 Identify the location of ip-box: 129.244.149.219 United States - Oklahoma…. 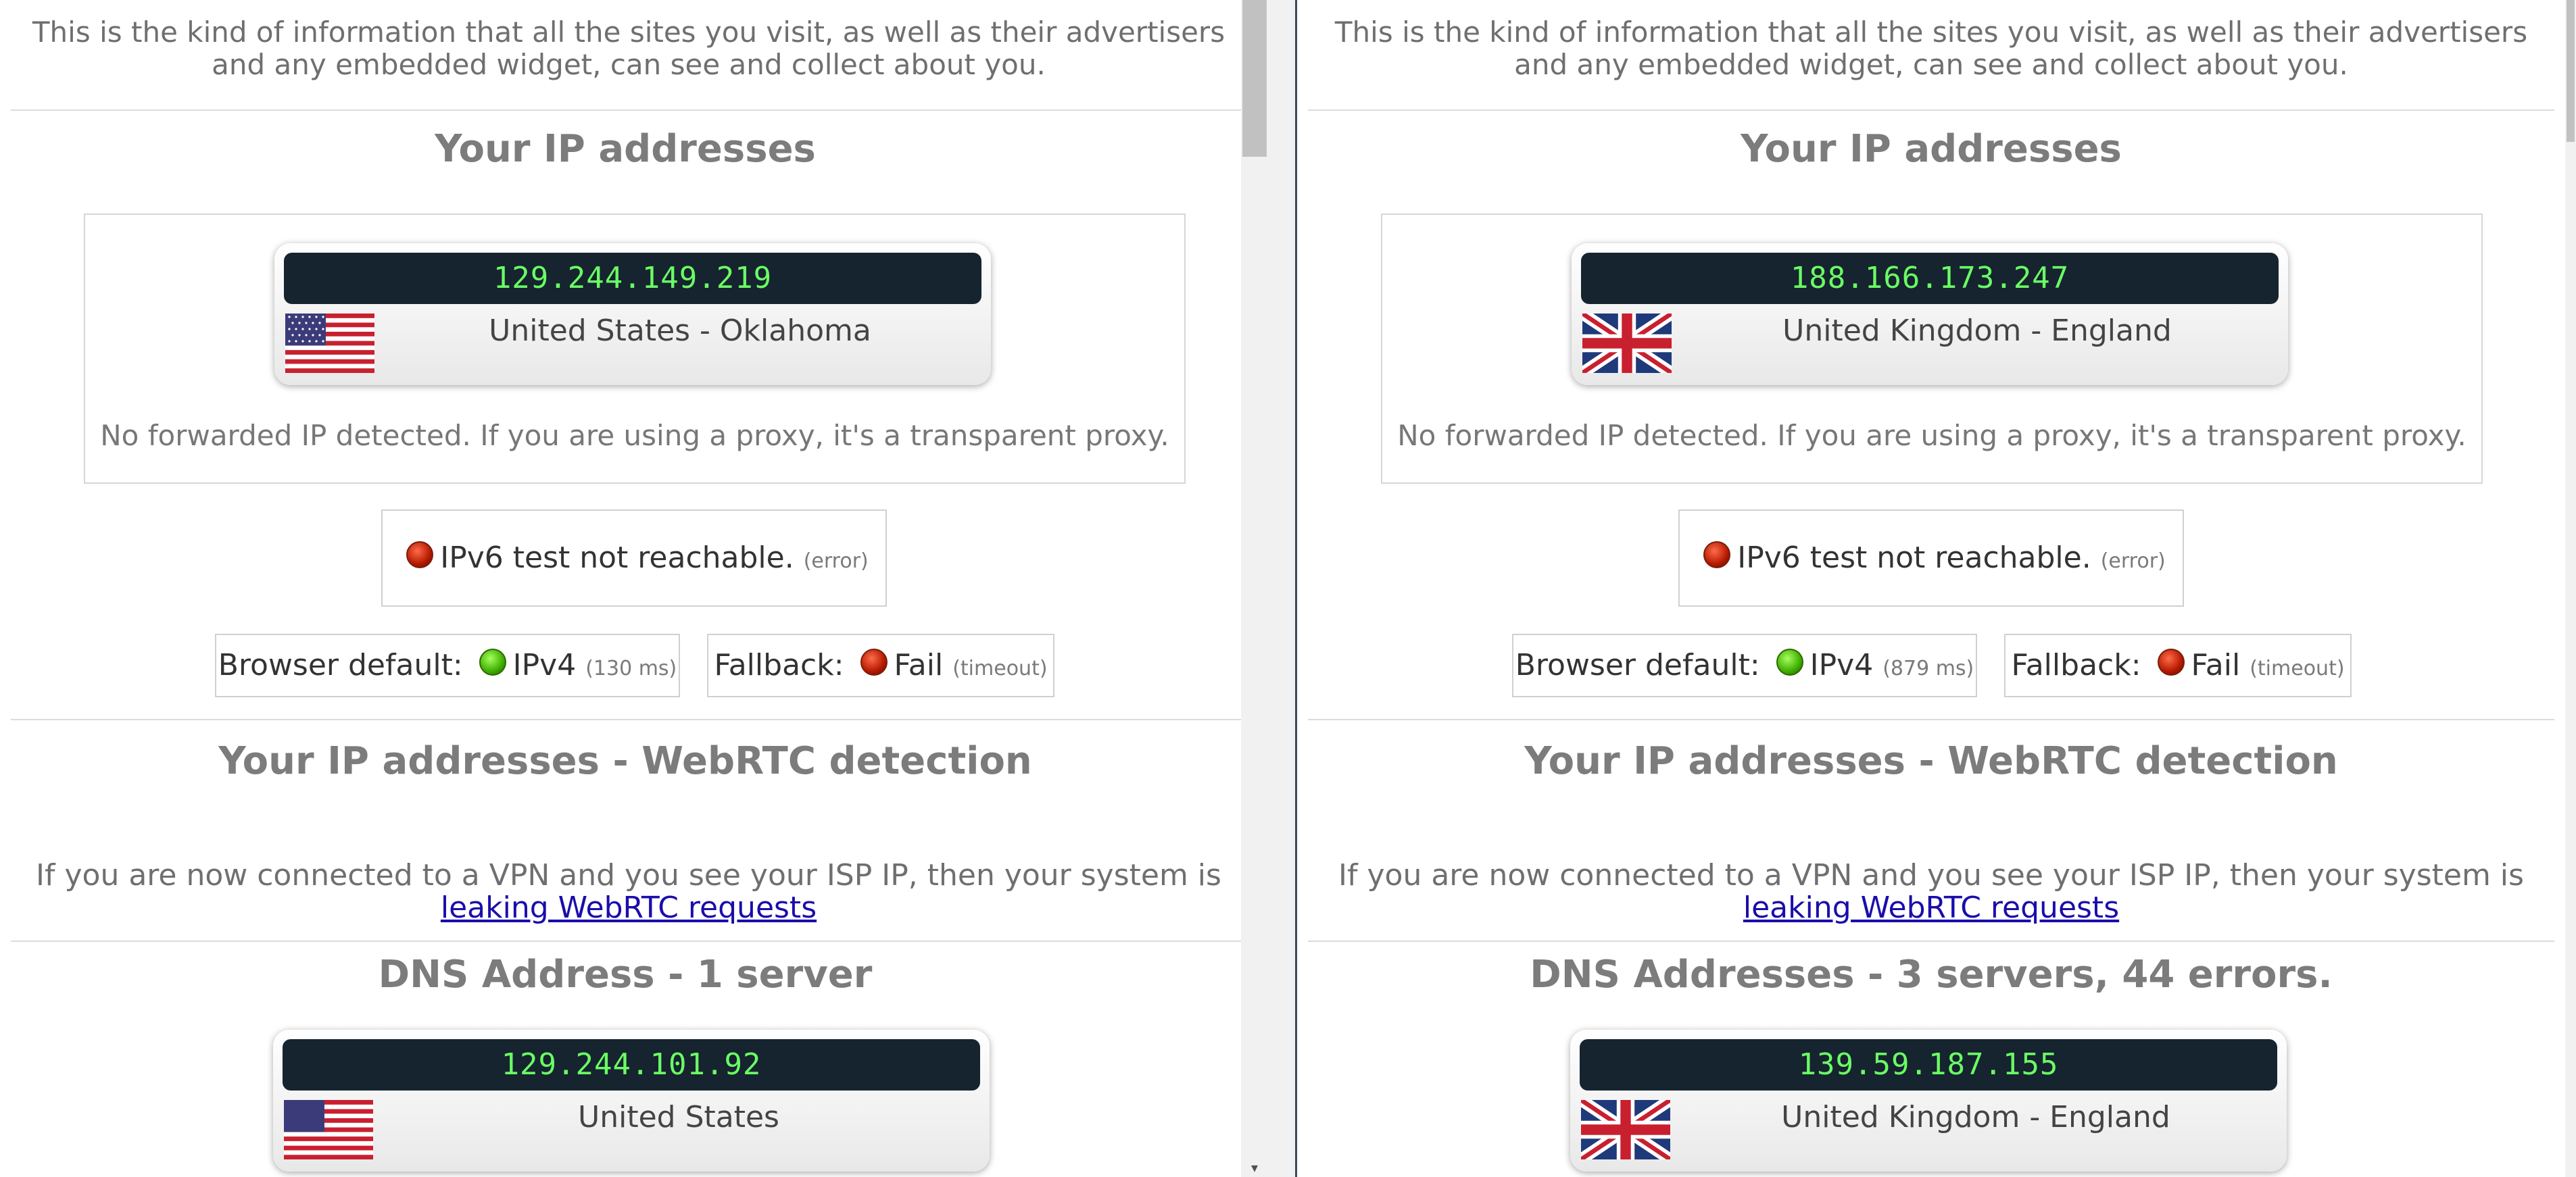
(635, 349).